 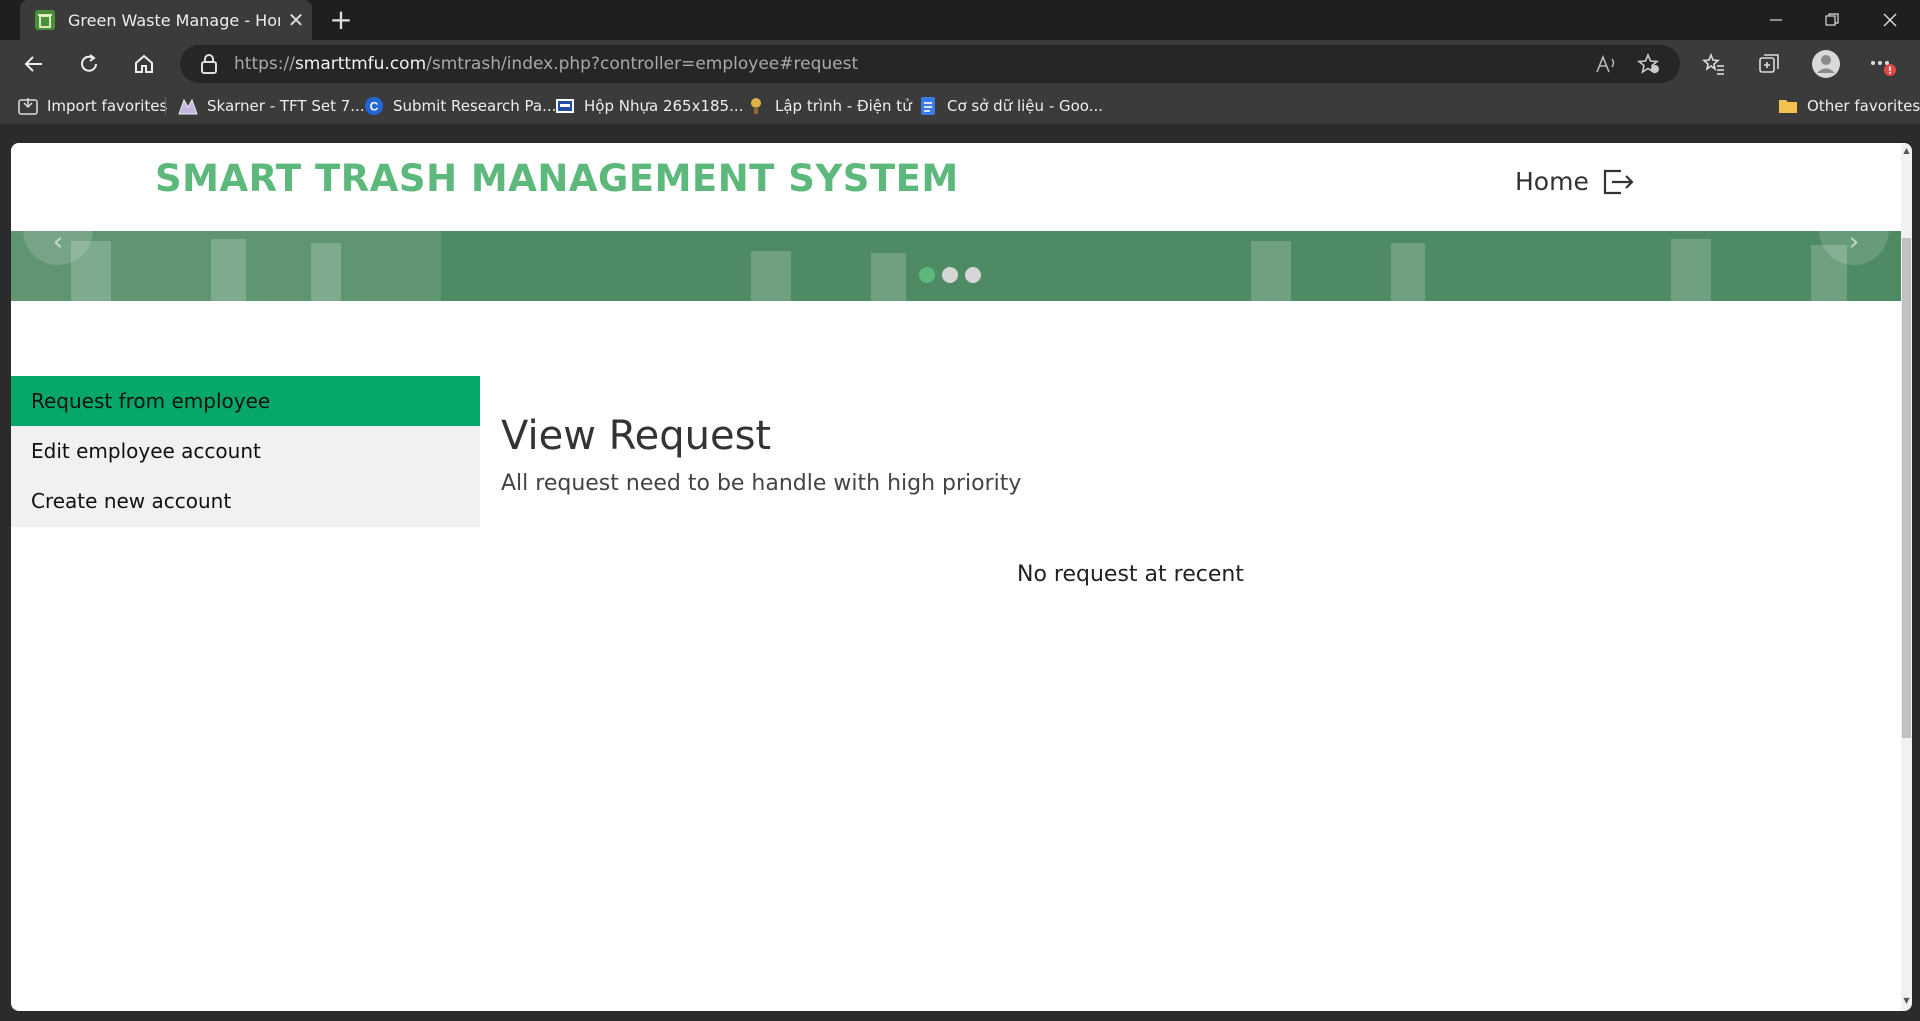 I want to click on favorite-lap-trinh: Lập trình - Điện tử, so click(x=829, y=106).